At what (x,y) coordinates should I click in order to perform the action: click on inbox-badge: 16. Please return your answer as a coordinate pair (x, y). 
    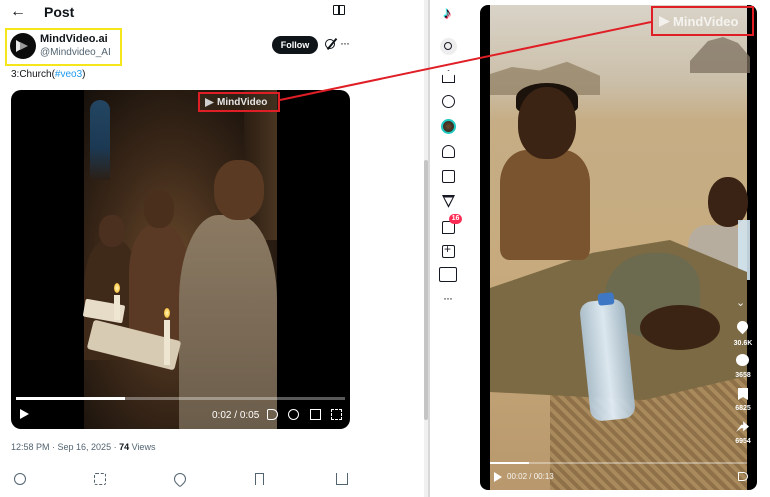
    Looking at the image, I should click on (455, 219).